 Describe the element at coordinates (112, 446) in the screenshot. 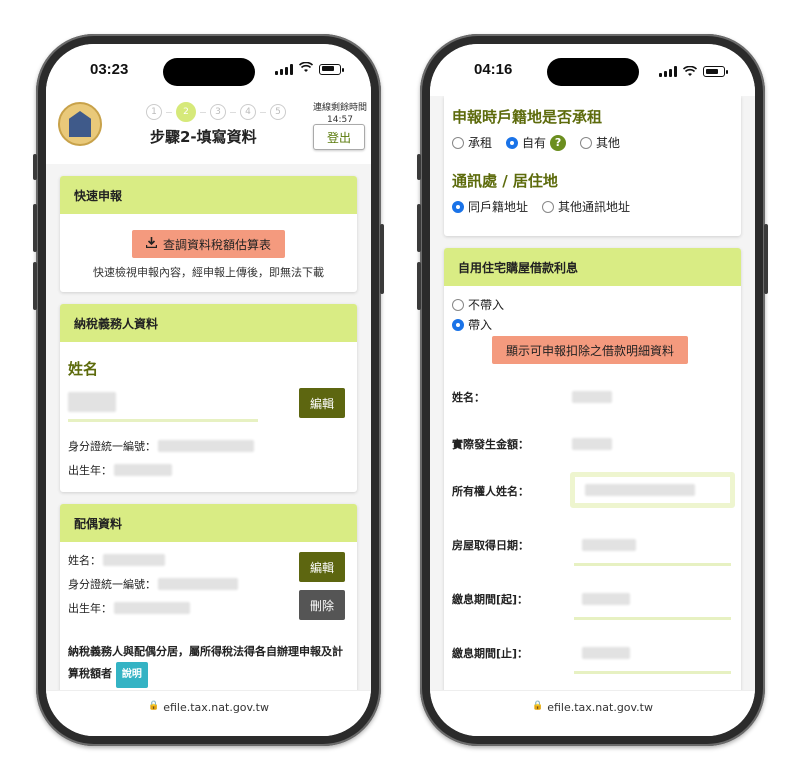

I see `taxpayer-id-label: 身分證統一編號：` at that location.